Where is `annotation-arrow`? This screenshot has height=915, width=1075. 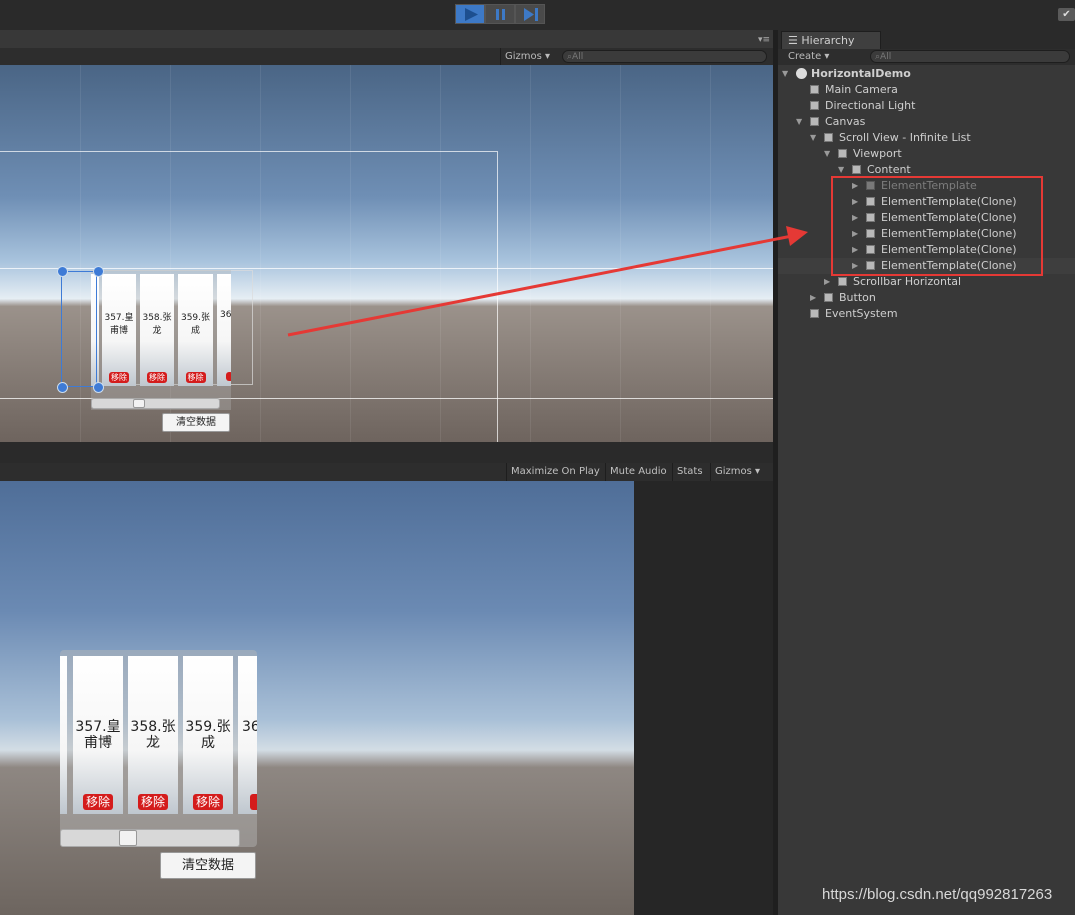
annotation-arrow is located at coordinates (547, 281).